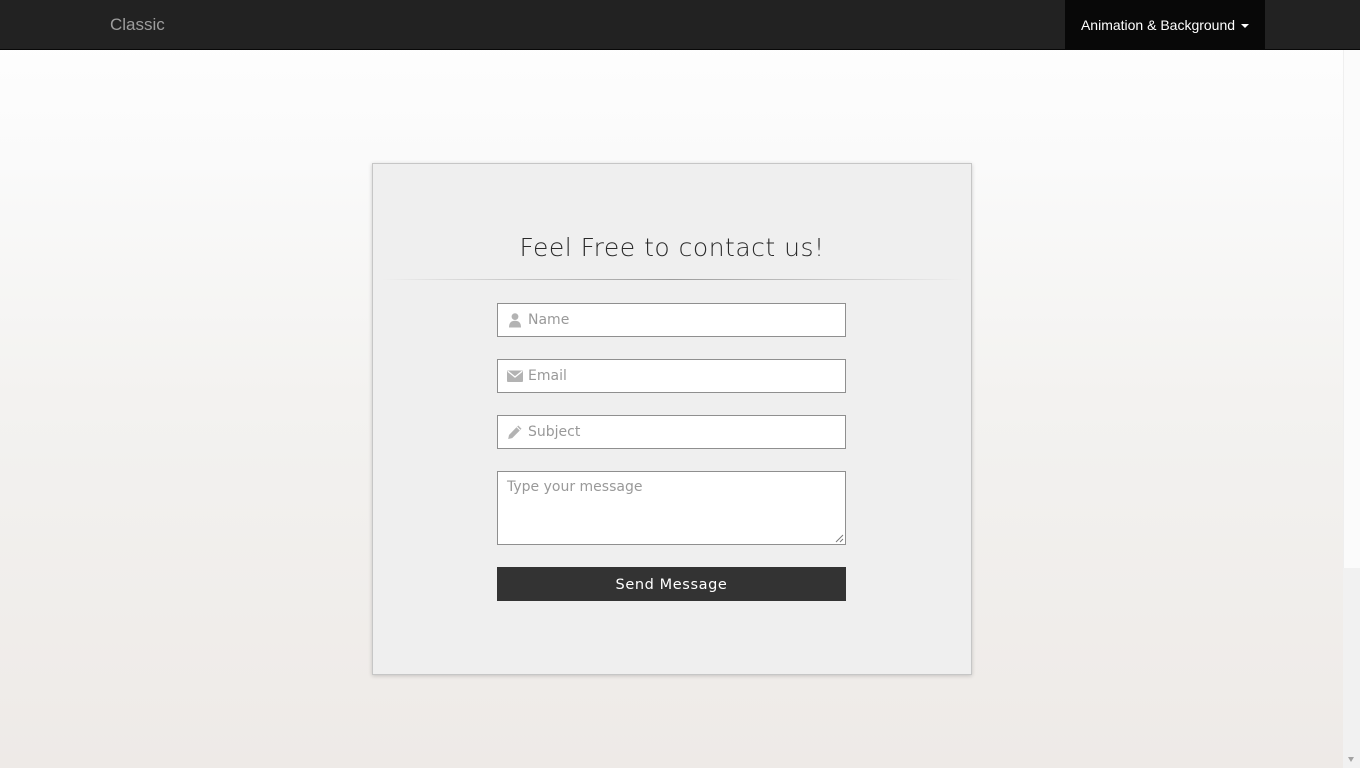 This screenshot has width=1360, height=768. Describe the element at coordinates (515, 376) in the screenshot. I see `envelope-icon` at that location.